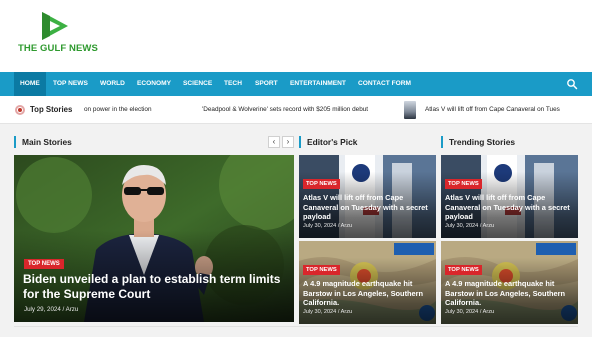 The width and height of the screenshot is (592, 337). I want to click on main-story-meta: July 29, 2024 / Arzu, so click(51, 309).